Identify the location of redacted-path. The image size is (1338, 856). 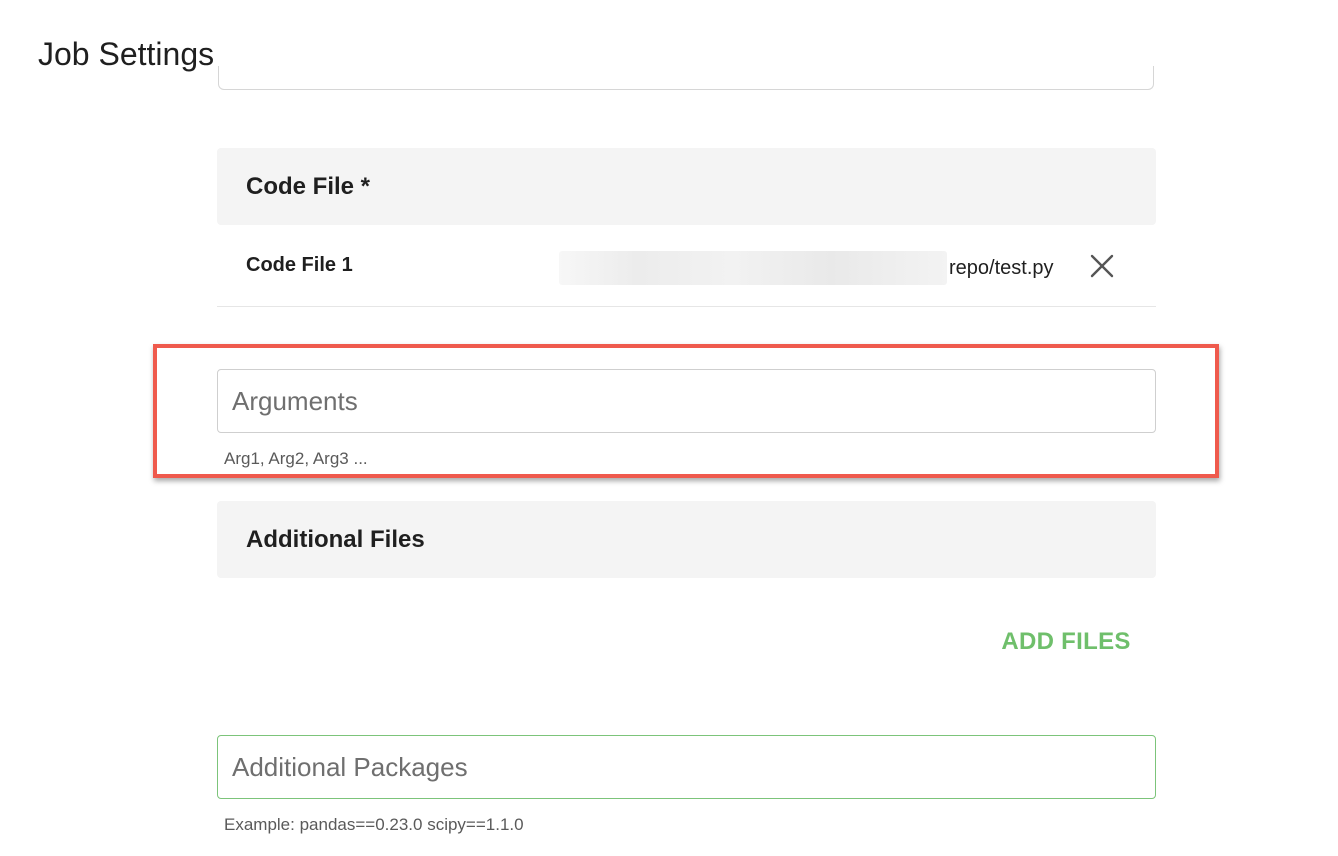
(753, 268).